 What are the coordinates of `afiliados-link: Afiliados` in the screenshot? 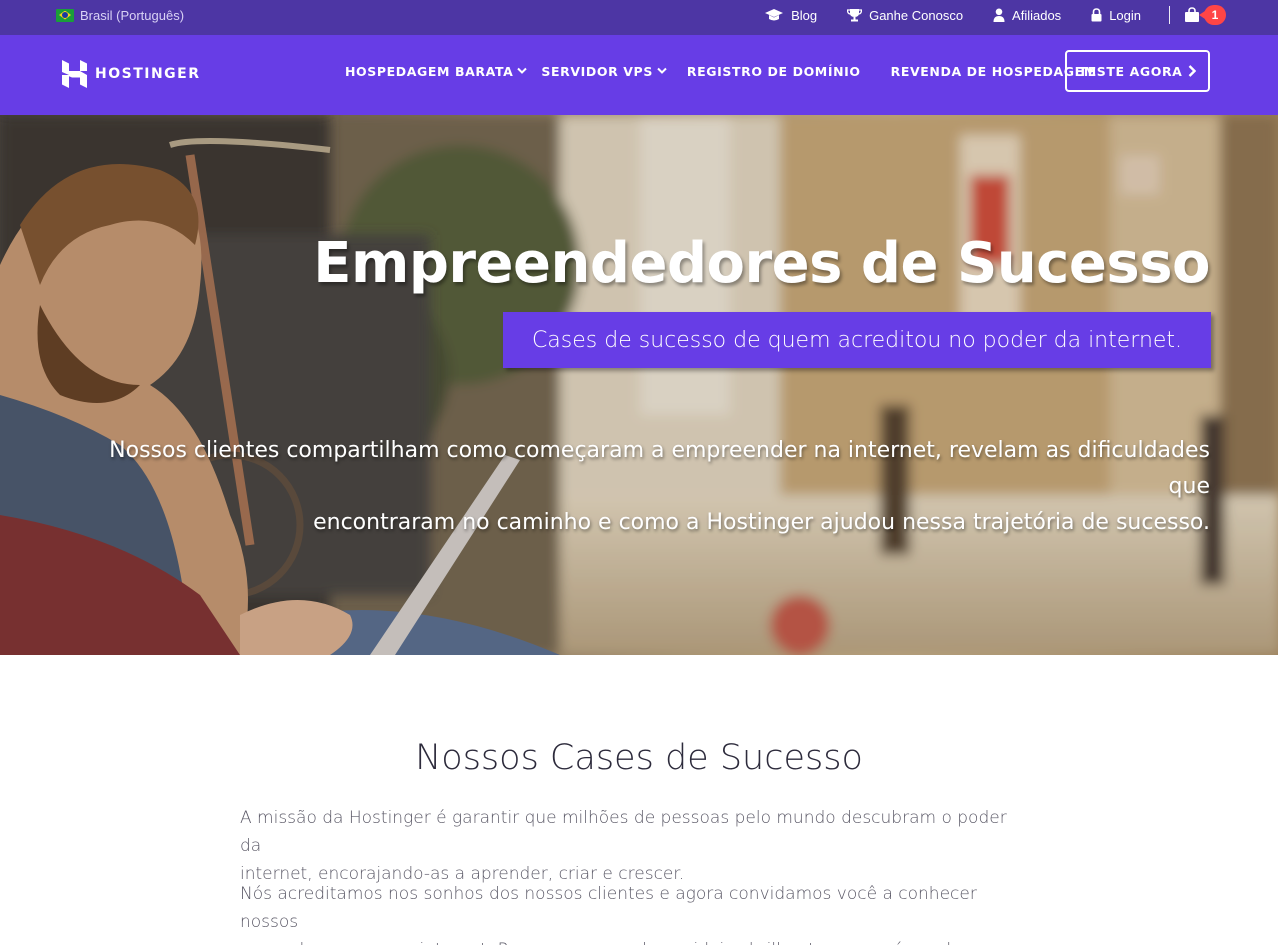 It's located at (1027, 15).